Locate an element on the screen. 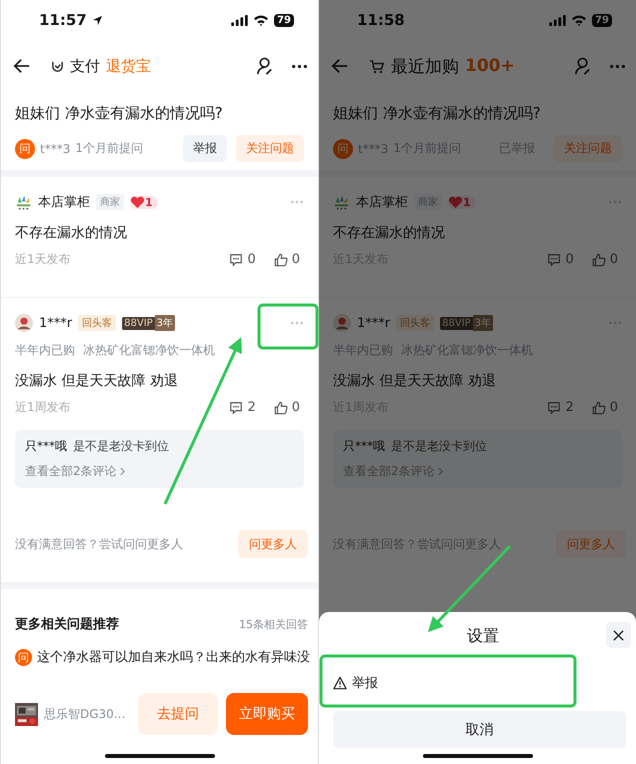  status-time: 11:57 is located at coordinates (63, 20).